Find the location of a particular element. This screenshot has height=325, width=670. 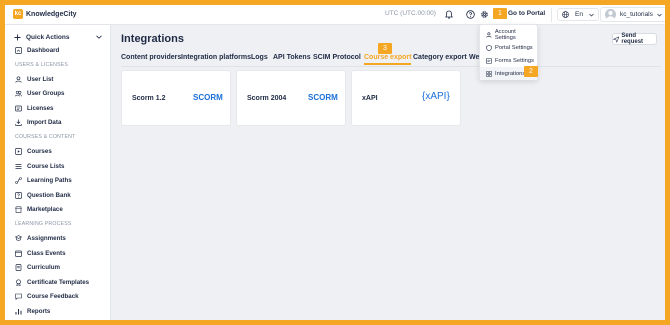

sidebar-item-marketplace: Marketplace is located at coordinates (57, 210).